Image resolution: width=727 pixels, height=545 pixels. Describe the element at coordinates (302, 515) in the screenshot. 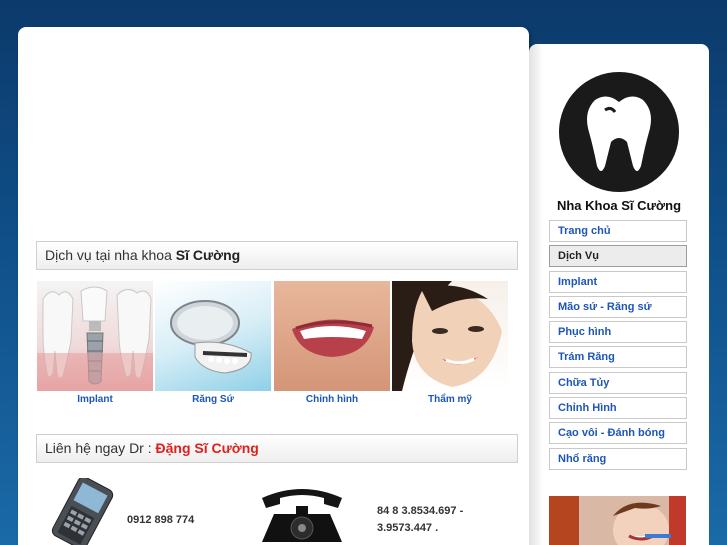

I see `telephone-icon` at that location.